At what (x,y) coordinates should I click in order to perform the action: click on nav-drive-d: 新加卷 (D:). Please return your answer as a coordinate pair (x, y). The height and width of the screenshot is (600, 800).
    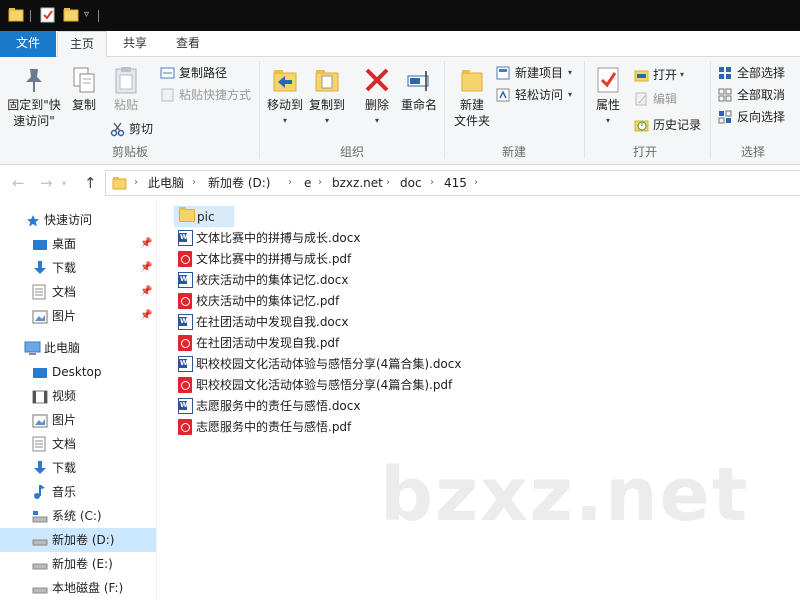
    Looking at the image, I should click on (78, 540).